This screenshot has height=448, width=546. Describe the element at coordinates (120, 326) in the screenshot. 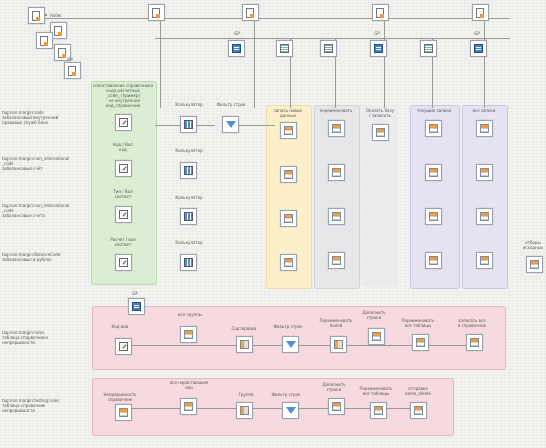

I see `pink1-input-label: Код вид` at that location.